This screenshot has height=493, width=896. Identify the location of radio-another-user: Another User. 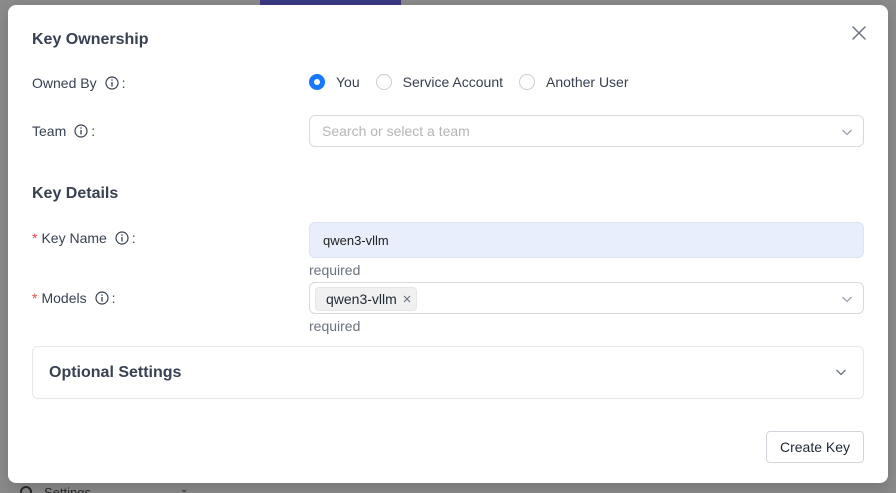
(574, 82).